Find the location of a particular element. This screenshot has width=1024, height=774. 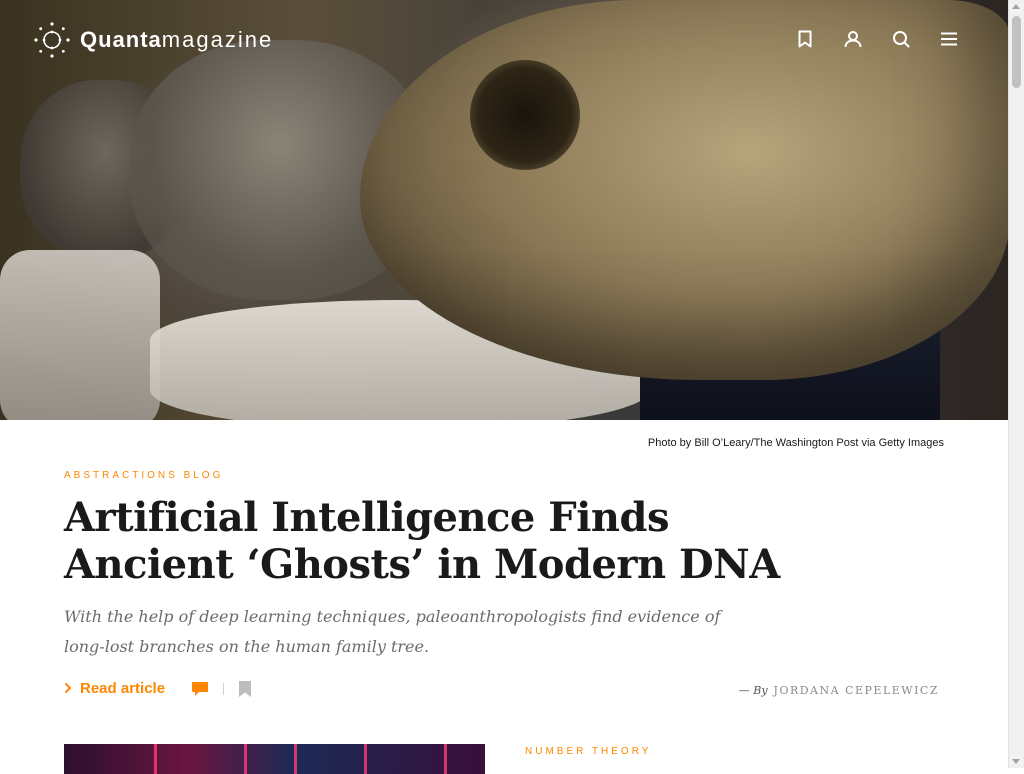

bookmark-button is located at coordinates (805, 39).